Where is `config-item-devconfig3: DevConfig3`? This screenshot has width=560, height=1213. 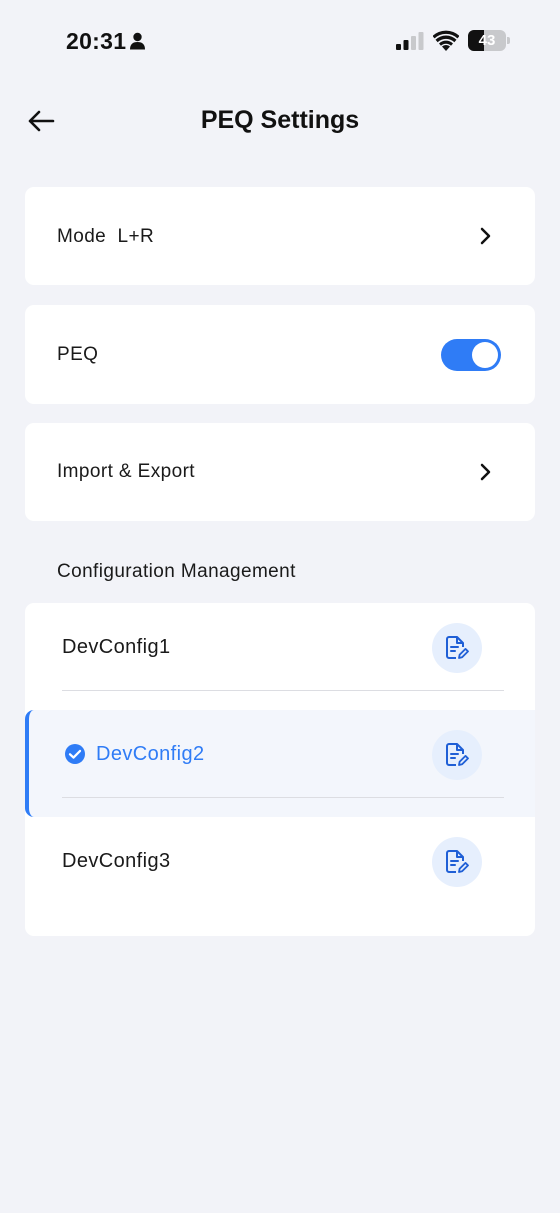 config-item-devconfig3: DevConfig3 is located at coordinates (280, 870).